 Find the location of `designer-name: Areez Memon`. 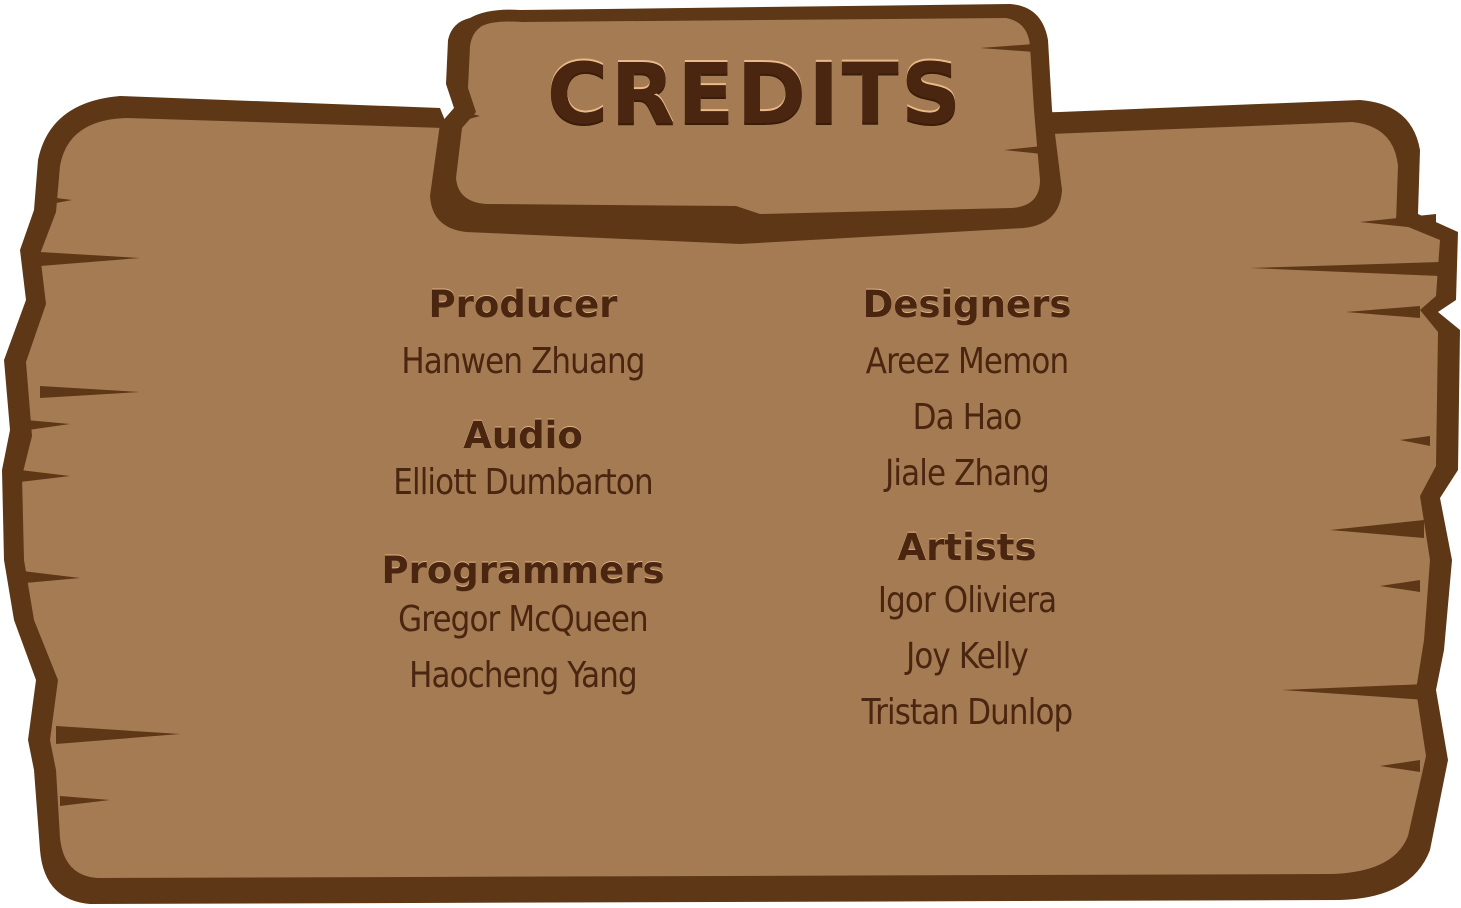

designer-name: Areez Memon is located at coordinates (967, 361).